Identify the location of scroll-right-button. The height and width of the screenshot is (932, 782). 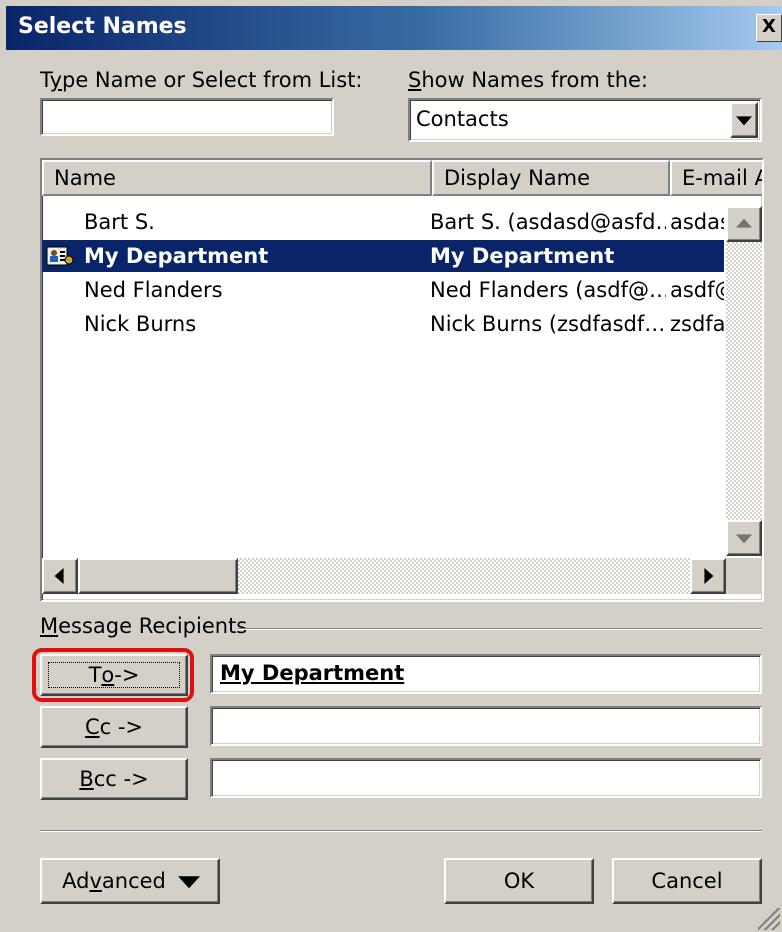
(708, 576).